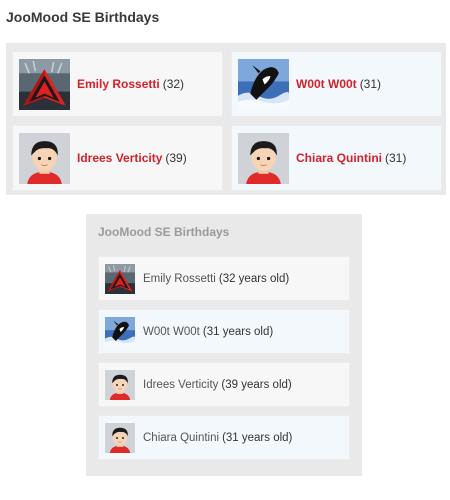 The width and height of the screenshot is (450, 500). I want to click on member-card-emily-rossetti: Emily Rossetti (32), so click(117, 84).